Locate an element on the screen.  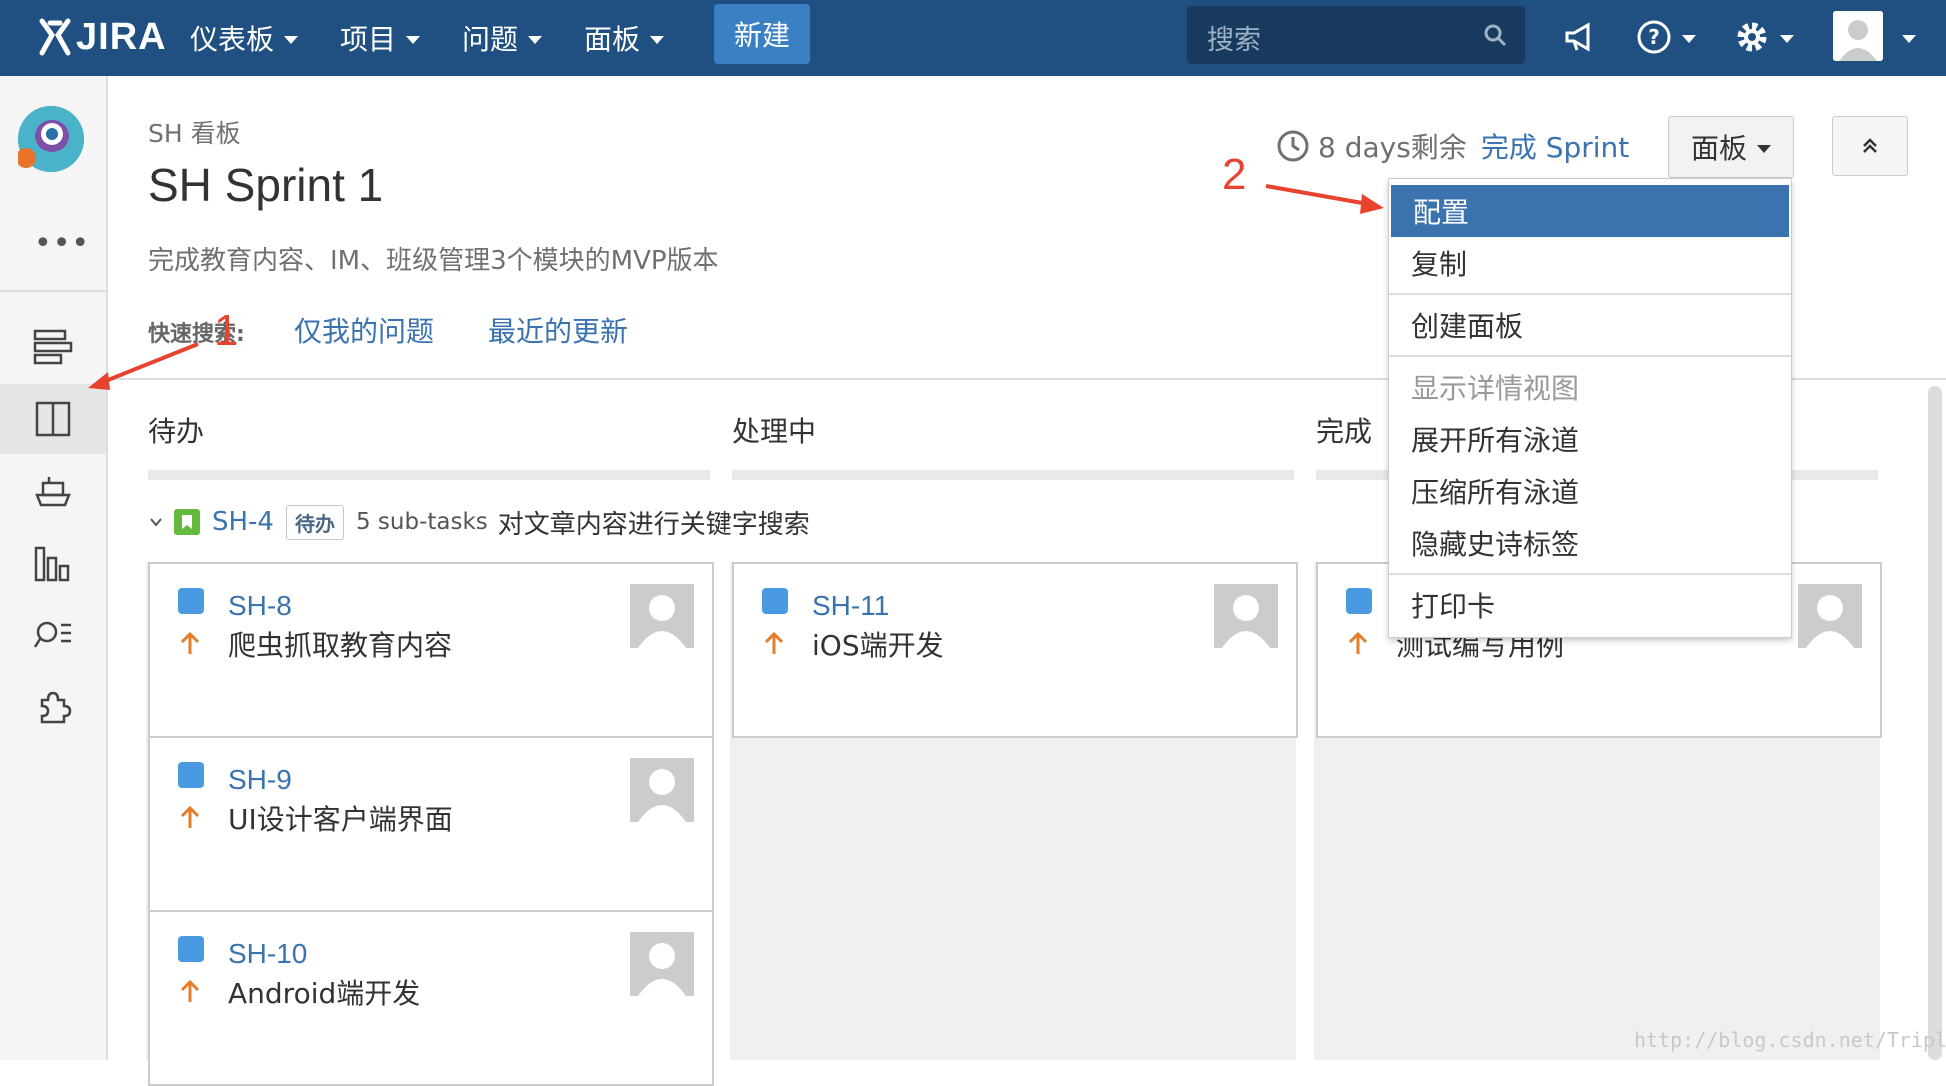
menu-item-copy: 复制 is located at coordinates (1590, 263).